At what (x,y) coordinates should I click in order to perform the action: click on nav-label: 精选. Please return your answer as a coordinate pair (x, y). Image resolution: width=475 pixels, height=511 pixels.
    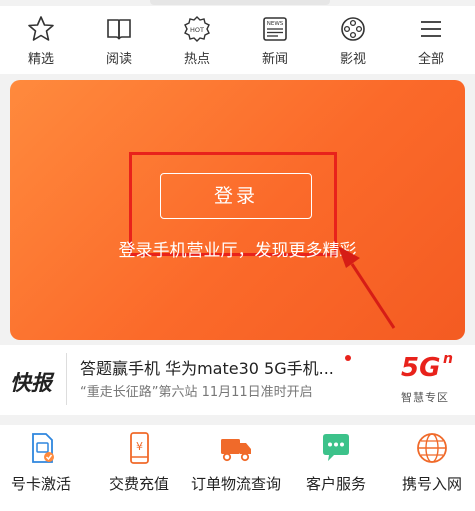
    Looking at the image, I should click on (40, 59).